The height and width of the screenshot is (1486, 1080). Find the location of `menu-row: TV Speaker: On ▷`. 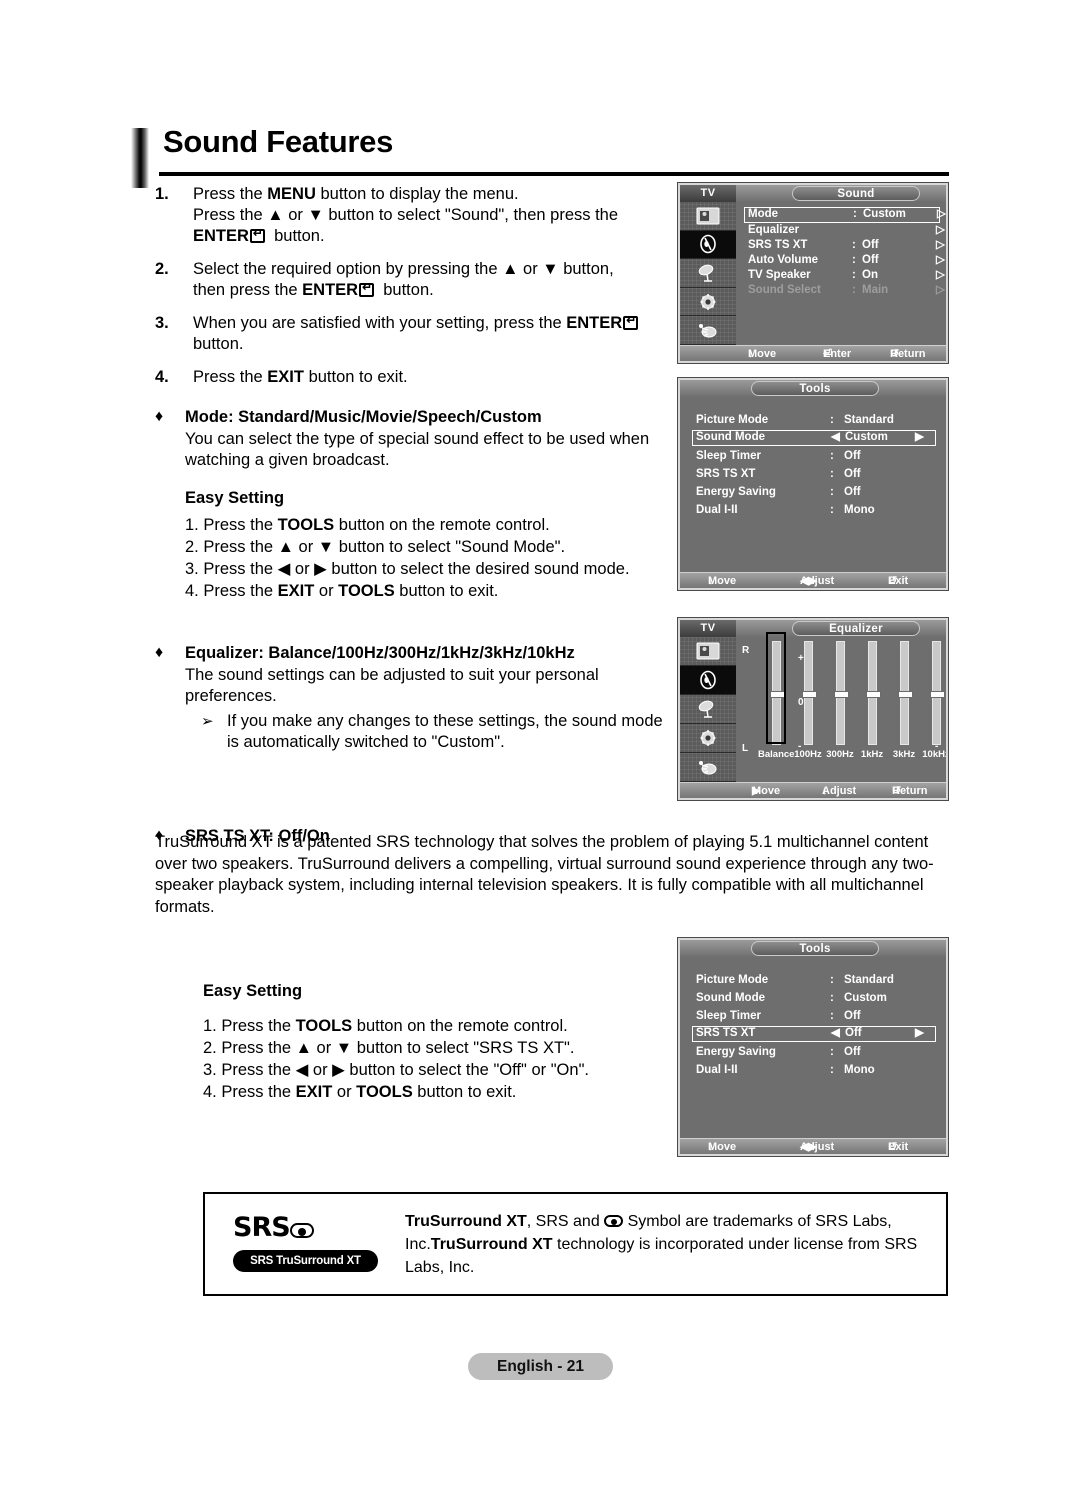

menu-row: TV Speaker: On ▷ is located at coordinates (844, 275).